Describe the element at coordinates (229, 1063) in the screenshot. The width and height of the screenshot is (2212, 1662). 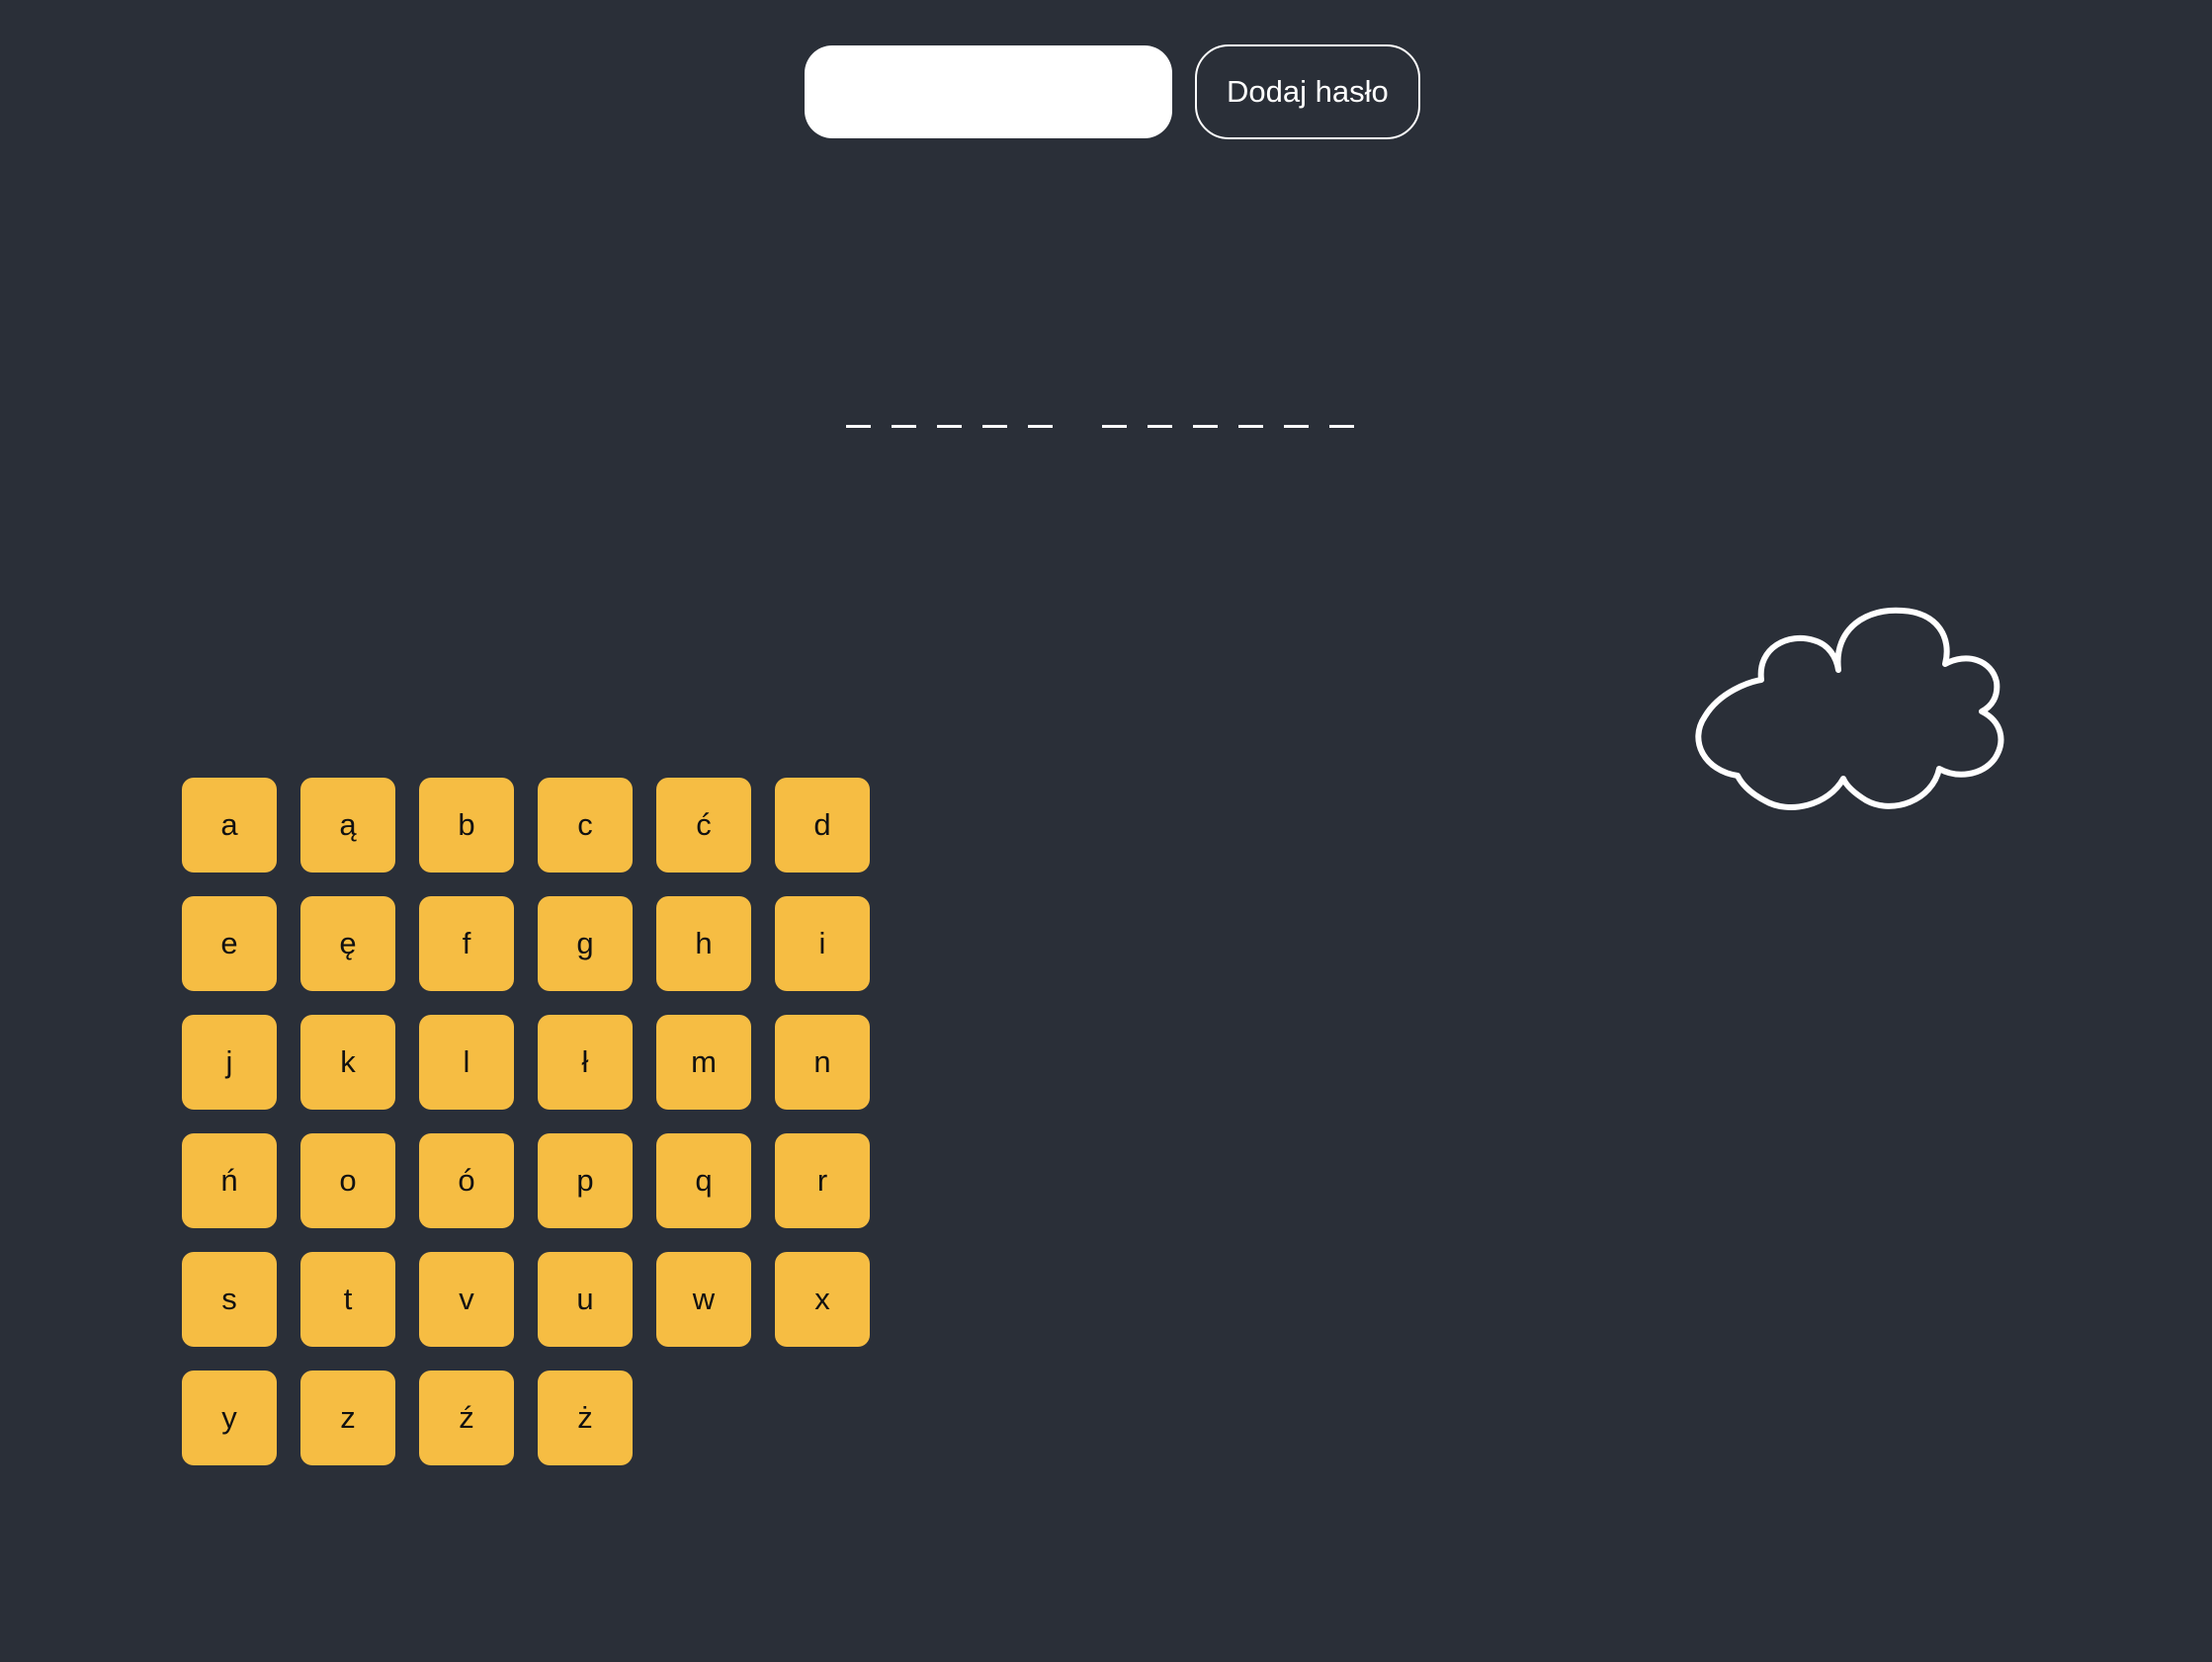
I see `letter-key: j` at that location.